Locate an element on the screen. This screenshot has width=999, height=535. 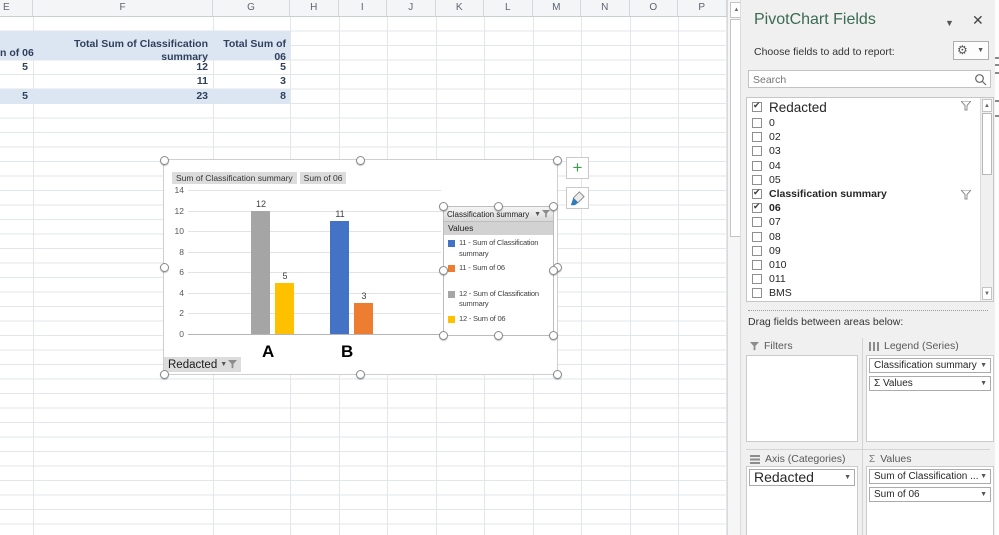
values-drop-area: Sum of Classification ... ▼ Sum of 06 ▼ is located at coordinates (930, 500).